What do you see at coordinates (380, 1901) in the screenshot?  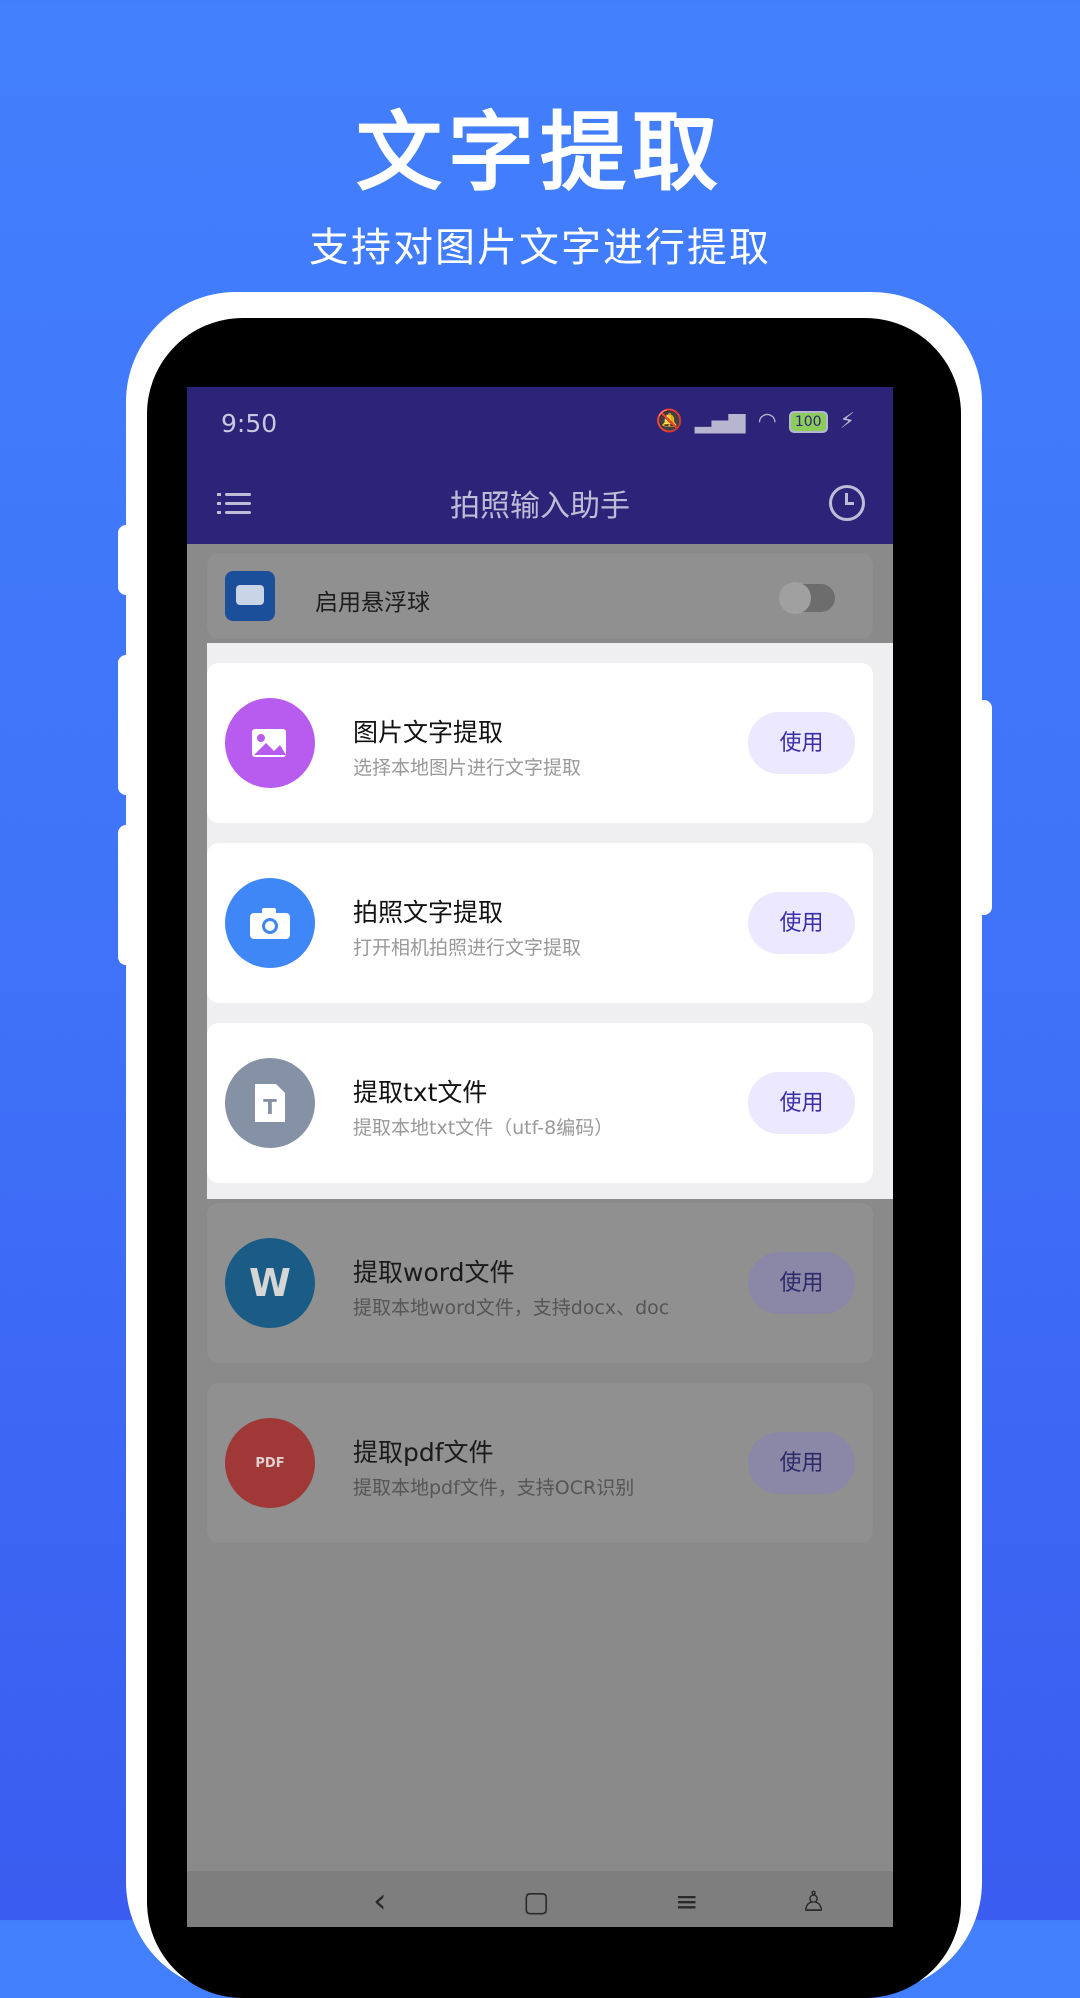 I see `back-icon: ‹` at bounding box center [380, 1901].